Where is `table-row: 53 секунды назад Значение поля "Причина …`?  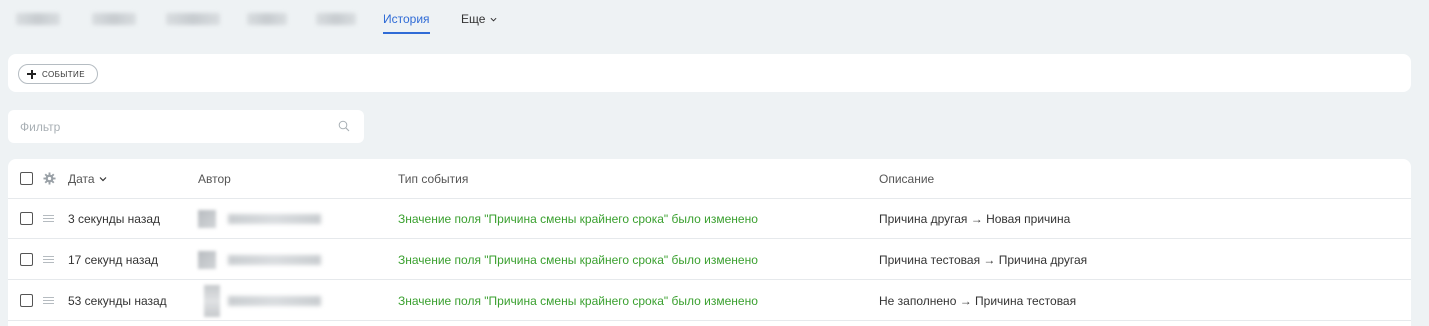 table-row: 53 секунды назад Значение поля "Причина … is located at coordinates (709, 301).